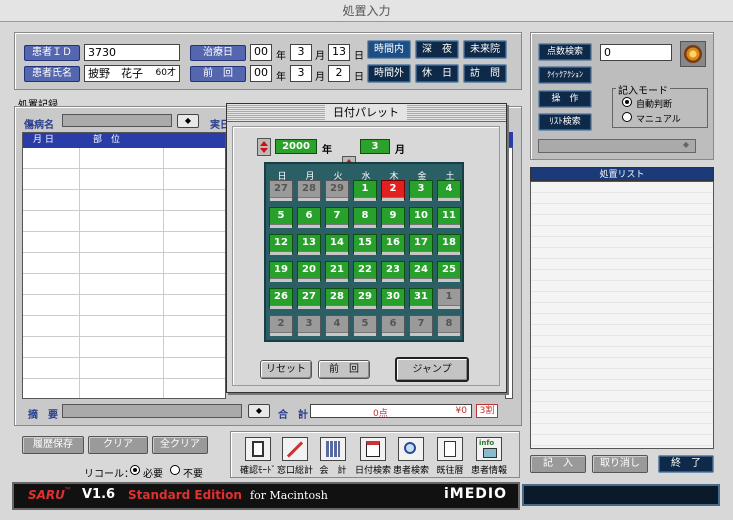 This screenshot has width=733, height=520. What do you see at coordinates (485, 49) in the screenshot?
I see `time-notvisited-button: 未来院` at bounding box center [485, 49].